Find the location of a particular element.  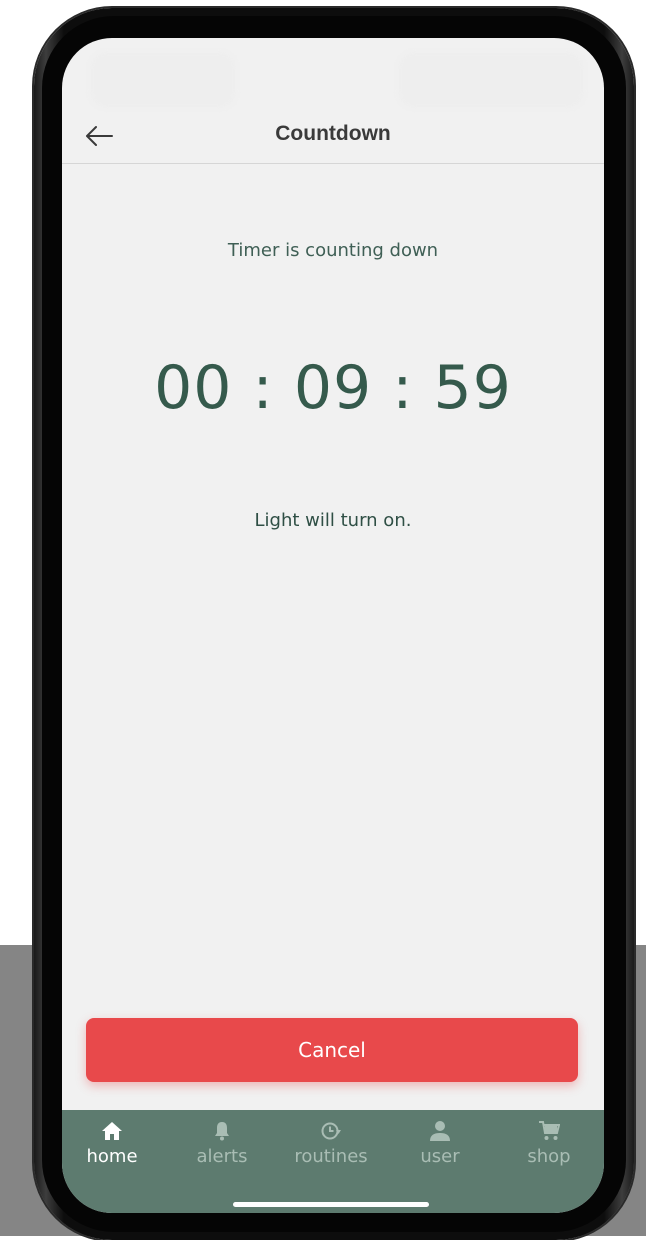

tab-label: shop is located at coordinates (549, 1156).